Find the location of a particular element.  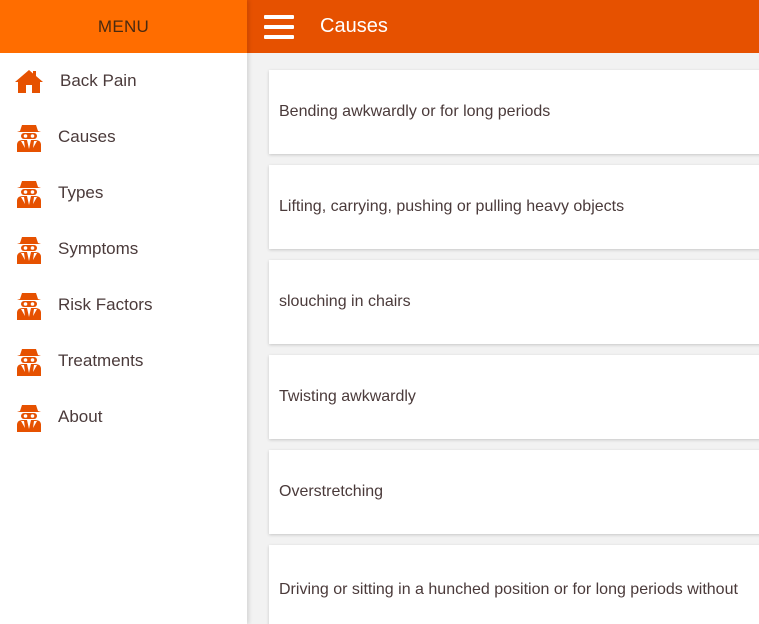

nav-item-label: Risk Factors is located at coordinates (105, 304).